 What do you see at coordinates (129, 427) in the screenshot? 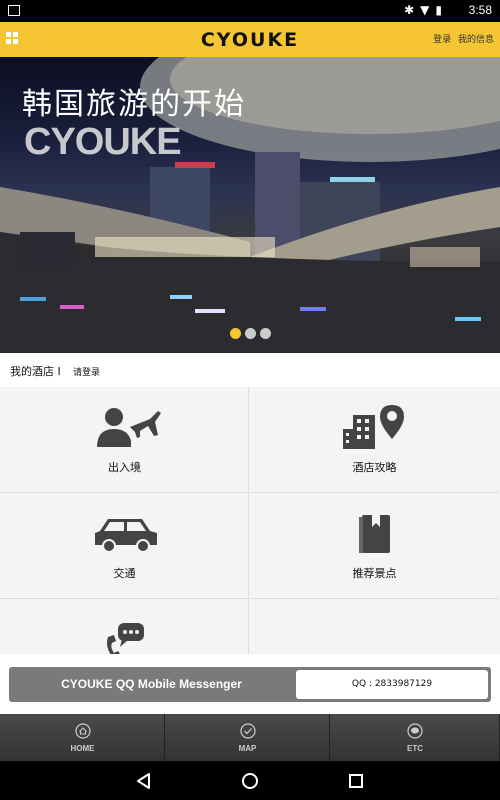
I see `person-plane-icon` at bounding box center [129, 427].